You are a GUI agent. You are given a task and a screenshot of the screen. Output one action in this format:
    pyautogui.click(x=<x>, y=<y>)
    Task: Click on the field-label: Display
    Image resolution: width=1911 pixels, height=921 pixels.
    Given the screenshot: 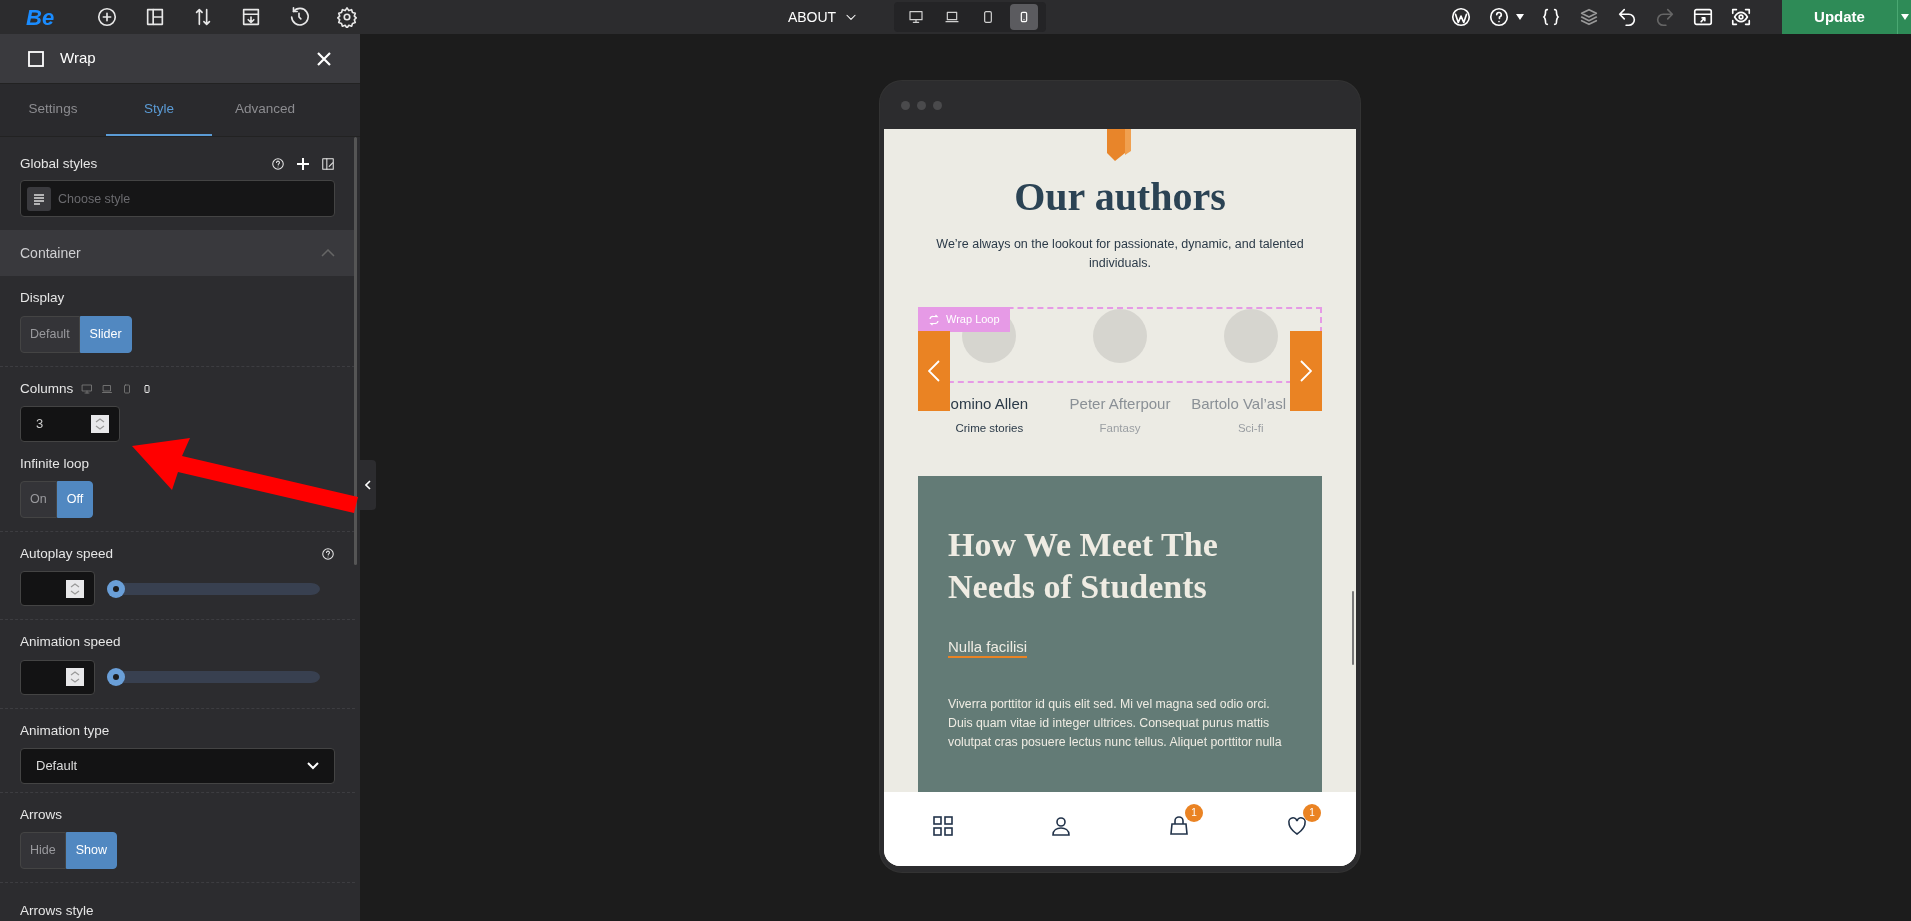 What is the action you would take?
    pyautogui.click(x=42, y=298)
    